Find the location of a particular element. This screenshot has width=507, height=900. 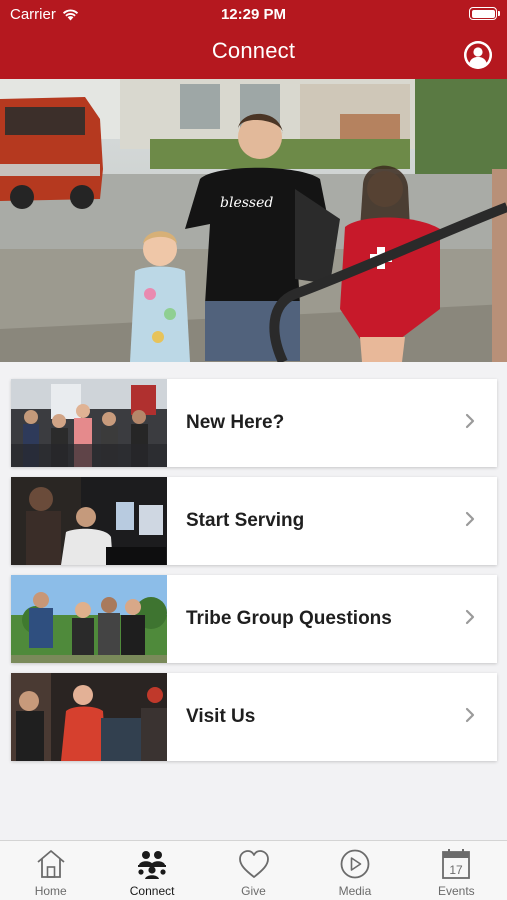

tab-bar: Home Connect Give Media 17 Events is located at coordinates (253, 870).